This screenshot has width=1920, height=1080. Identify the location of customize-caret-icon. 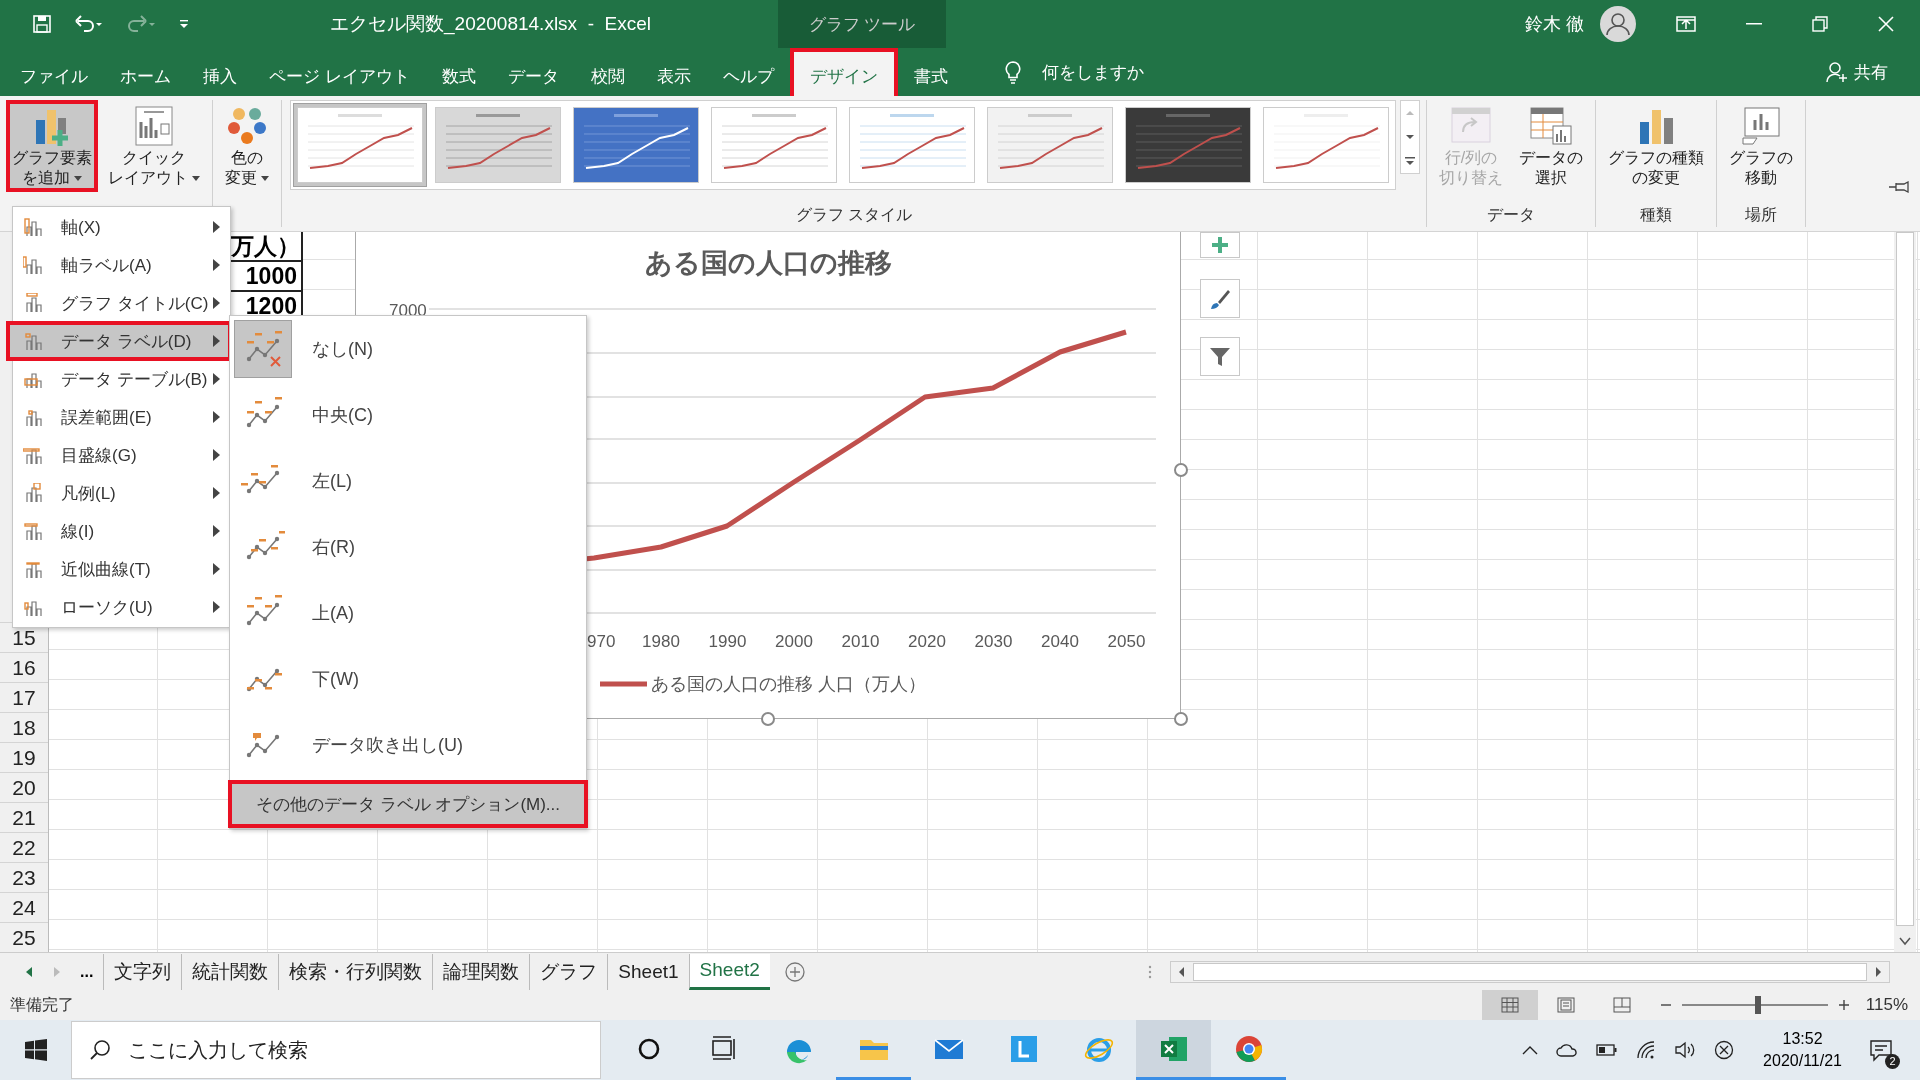
(184, 24).